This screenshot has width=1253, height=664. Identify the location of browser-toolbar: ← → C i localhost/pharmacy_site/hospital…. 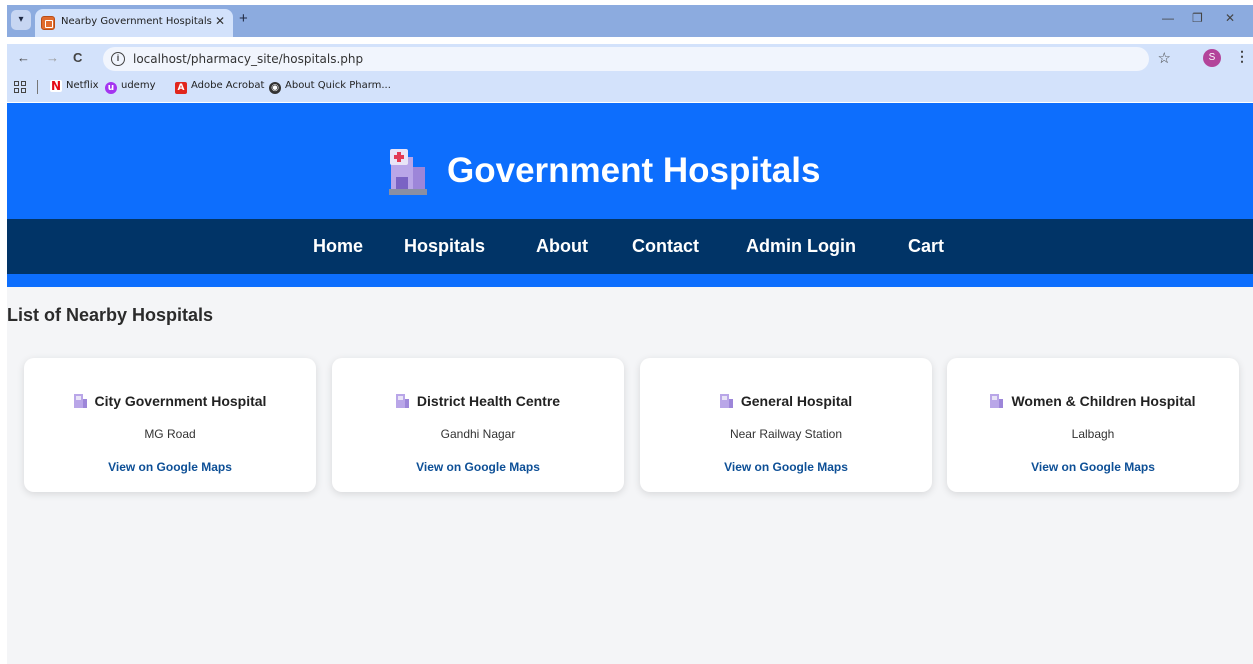
(630, 59).